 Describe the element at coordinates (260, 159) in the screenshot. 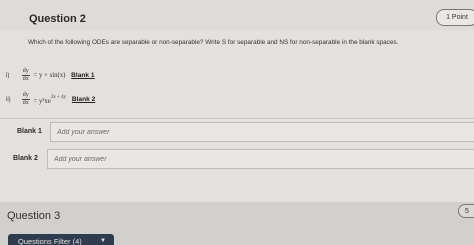

I see `blank-2-input` at that location.